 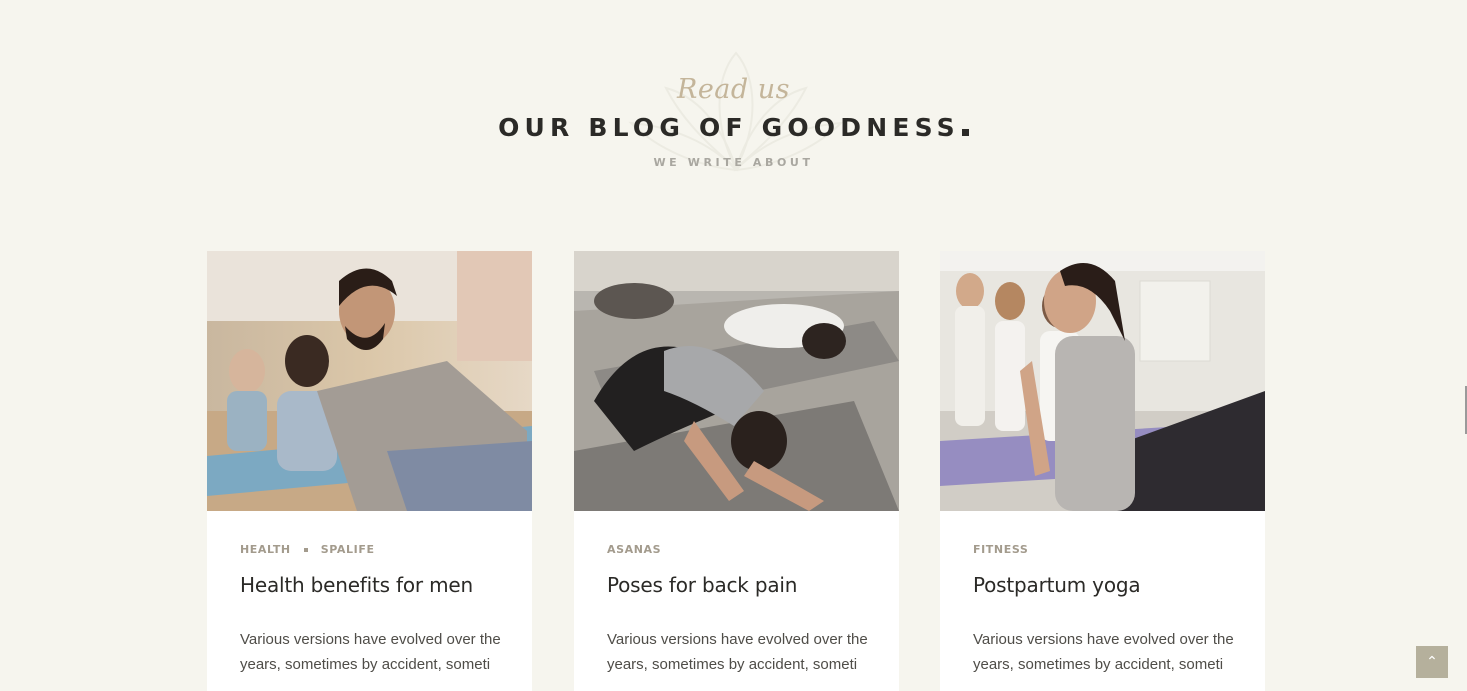 What do you see at coordinates (965, 132) in the screenshot?
I see `title-dot` at bounding box center [965, 132].